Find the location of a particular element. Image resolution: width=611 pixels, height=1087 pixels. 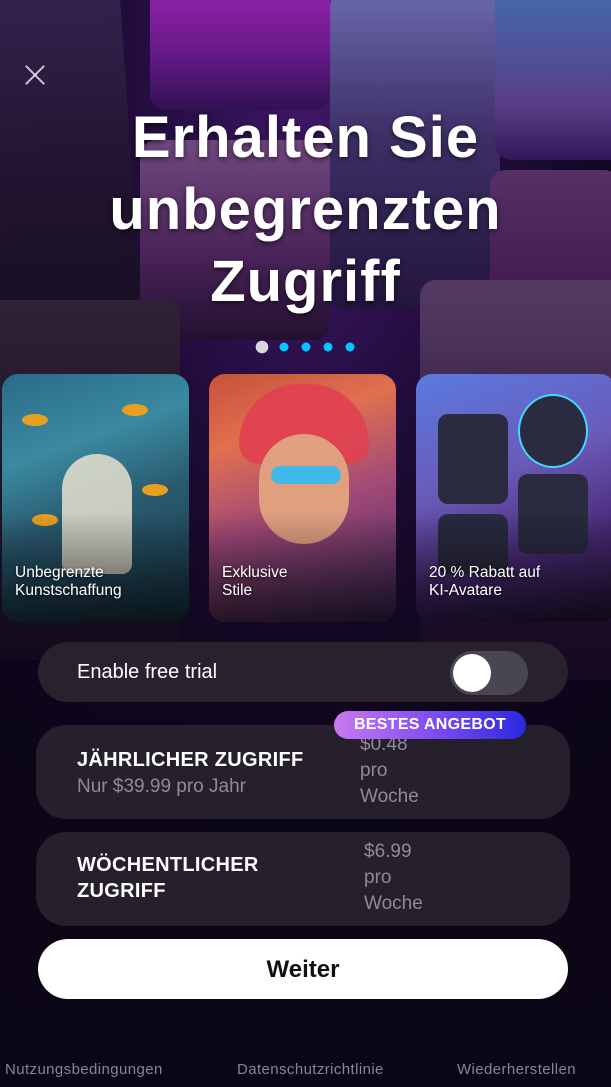

feature-card-label: Exklusive Stile is located at coordinates (255, 581).